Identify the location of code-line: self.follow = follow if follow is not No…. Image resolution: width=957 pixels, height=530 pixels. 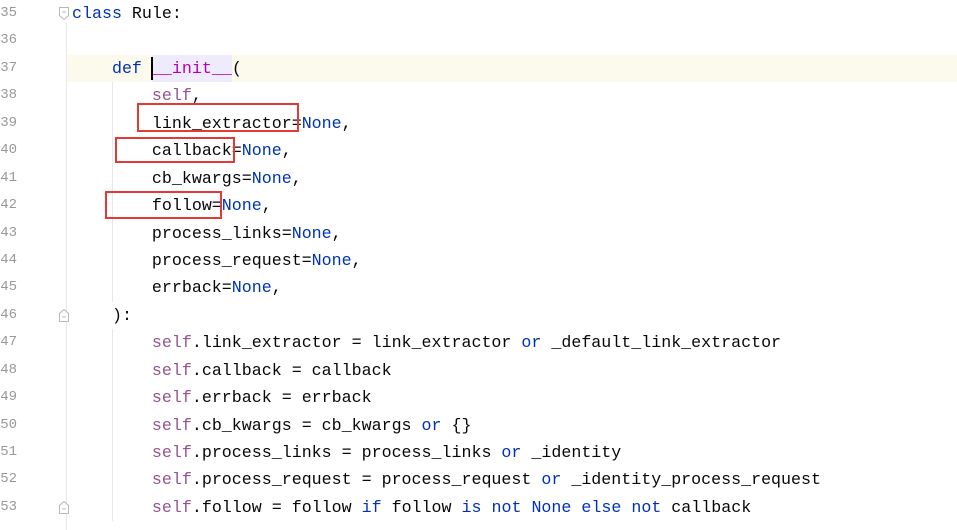
(511, 507).